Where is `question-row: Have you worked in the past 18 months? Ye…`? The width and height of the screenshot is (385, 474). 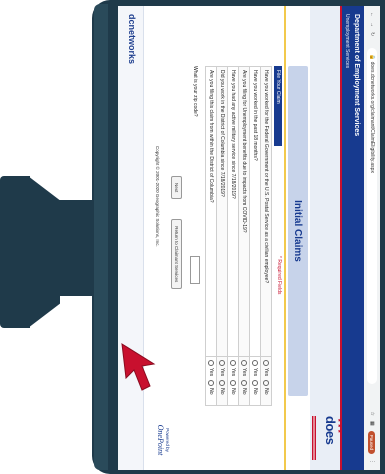
question-row: Have you worked in the past 18 months? Ye… is located at coordinates (255, 236).